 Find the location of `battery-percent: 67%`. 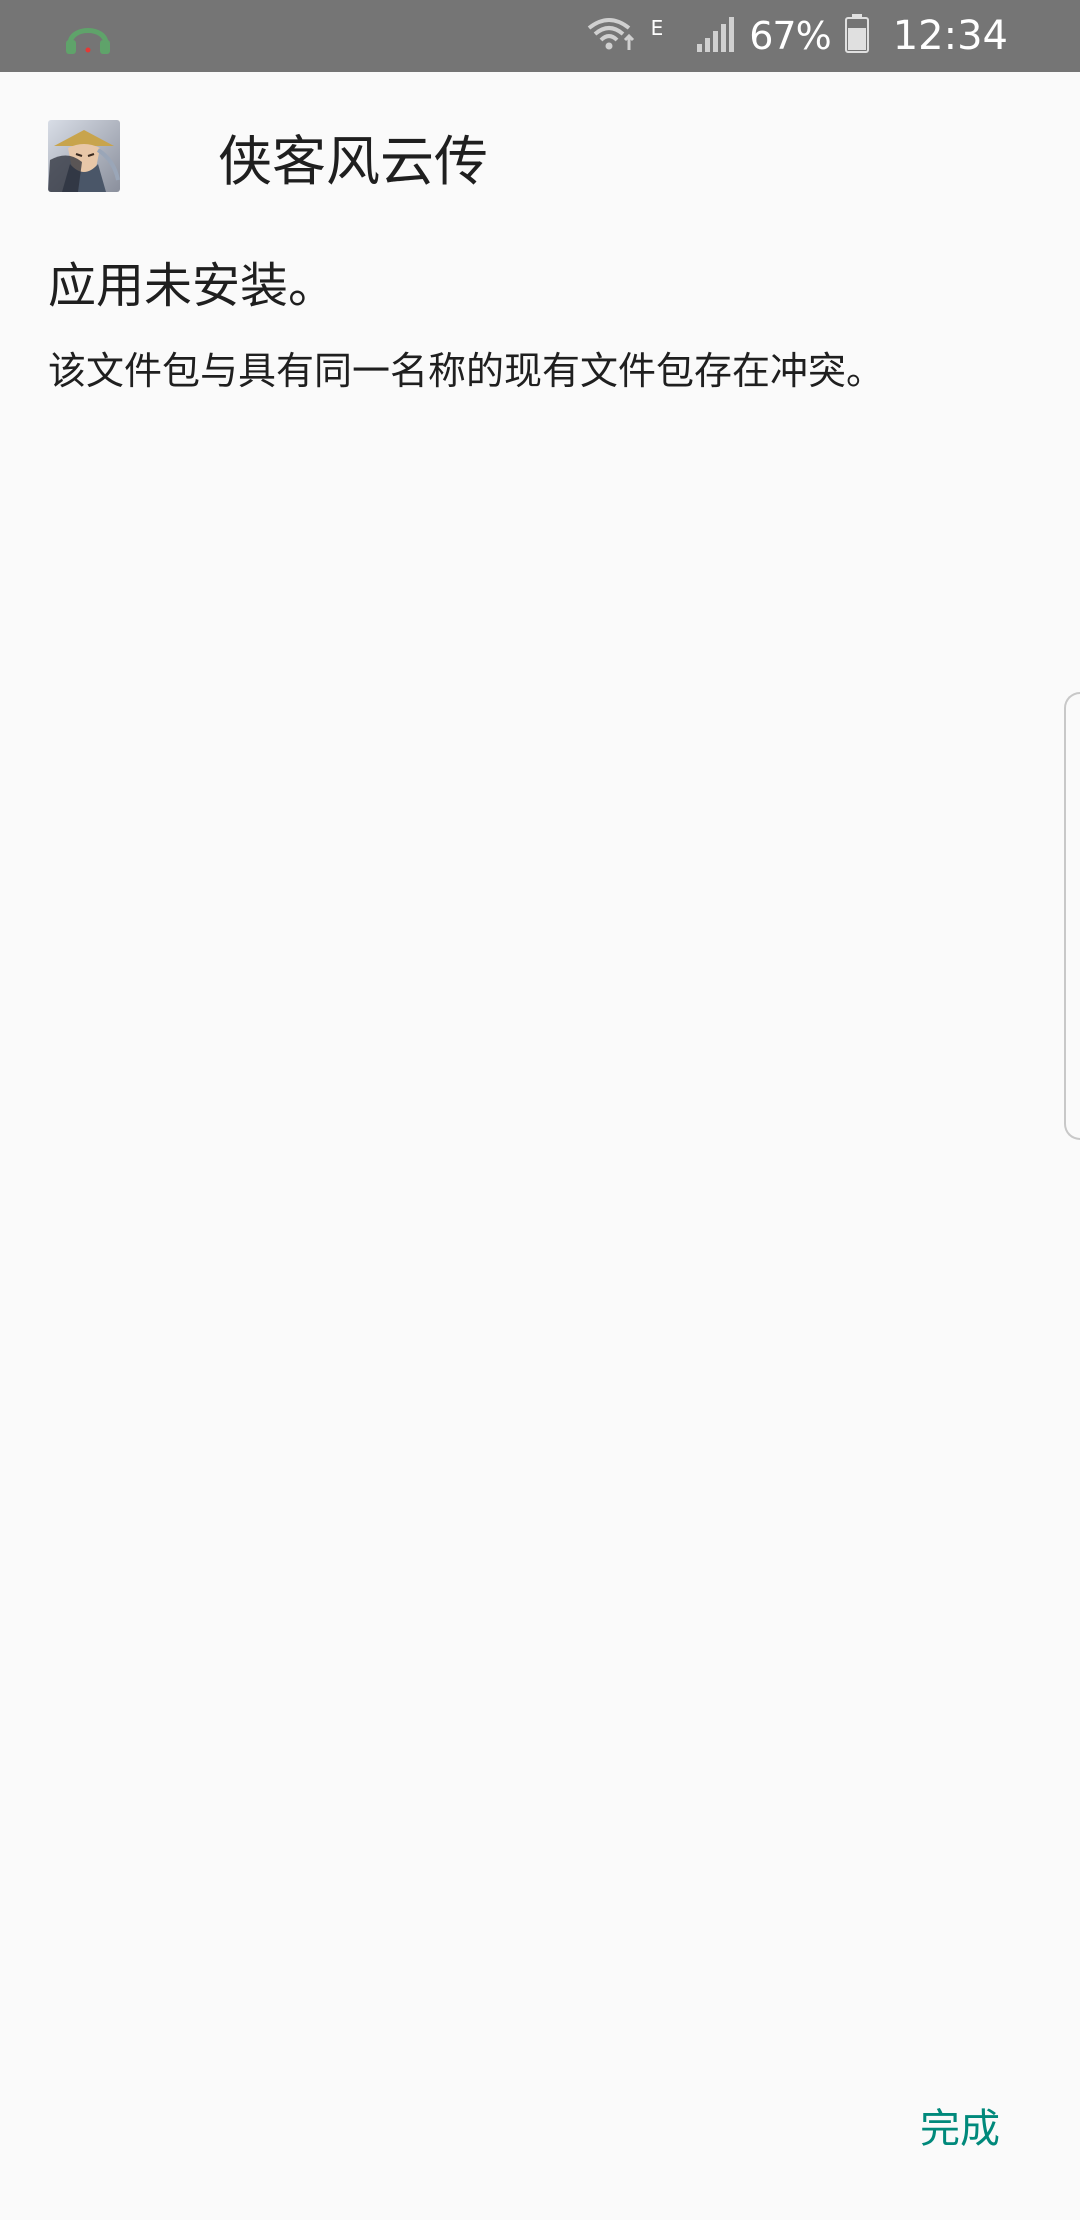

battery-percent: 67% is located at coordinates (790, 36).